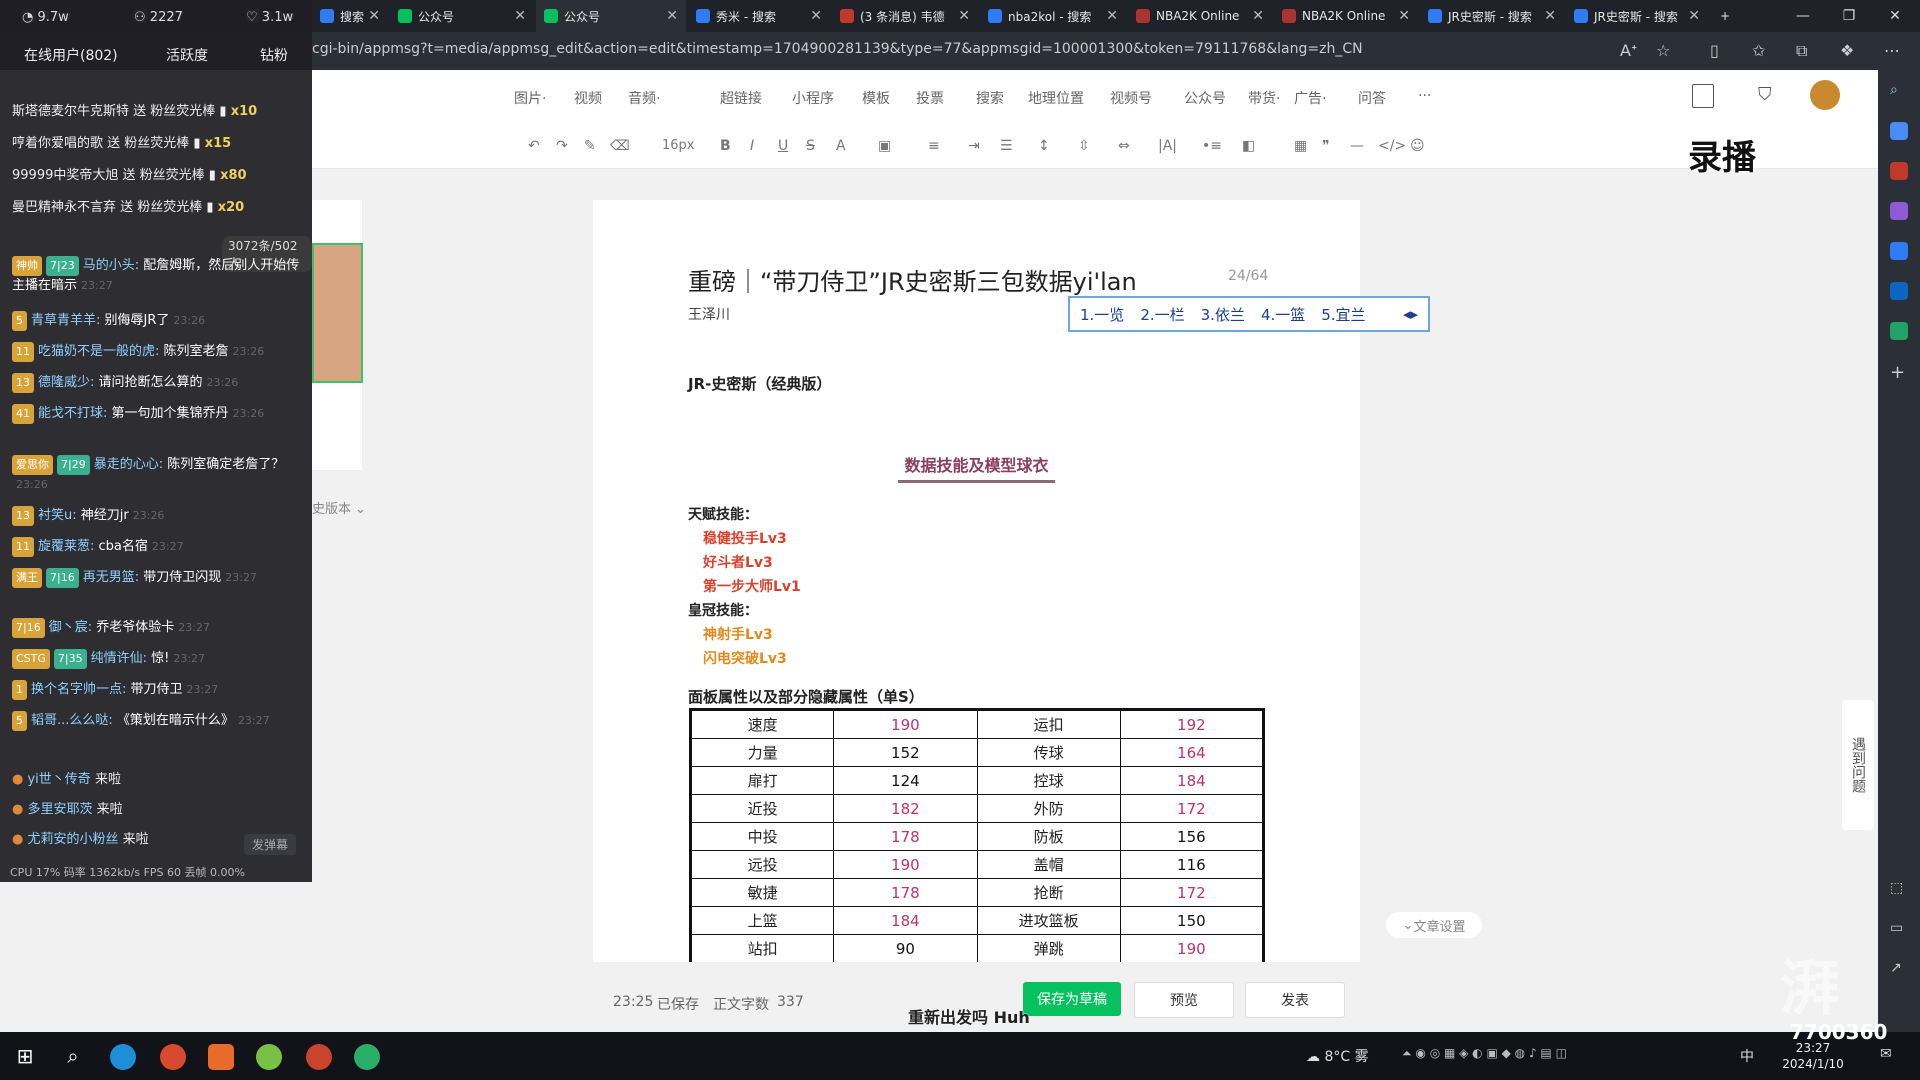  What do you see at coordinates (1192, 752) in the screenshot?
I see `attr-value: 164` at bounding box center [1192, 752].